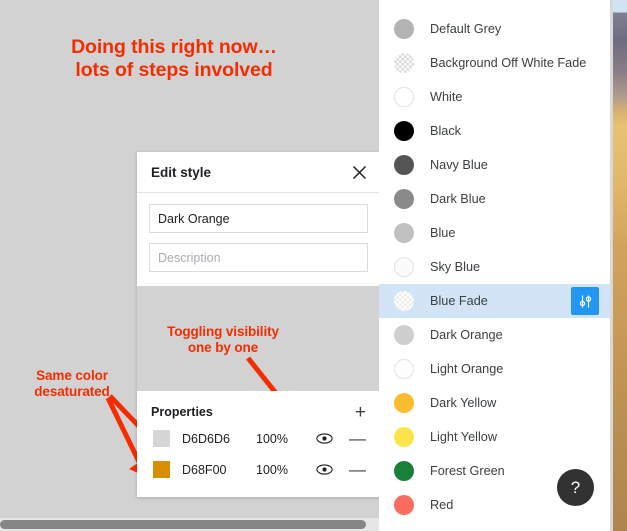 This screenshot has width=627, height=531. What do you see at coordinates (258, 412) in the screenshot?
I see `properties-header: Properties +` at bounding box center [258, 412].